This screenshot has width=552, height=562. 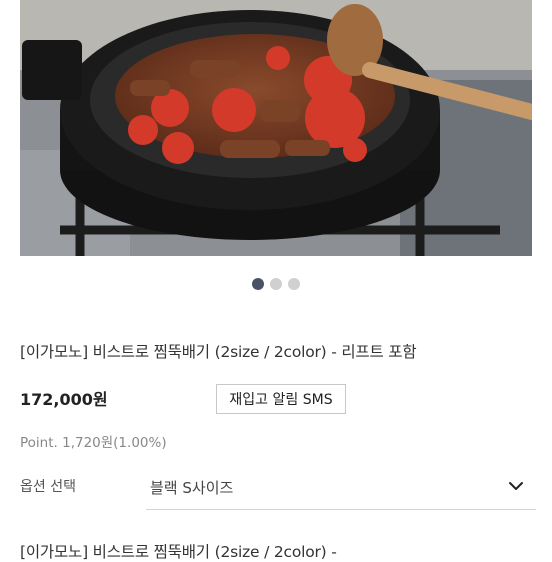 What do you see at coordinates (281, 399) in the screenshot?
I see `restock-alert-button: 재입고 알림 SMS` at bounding box center [281, 399].